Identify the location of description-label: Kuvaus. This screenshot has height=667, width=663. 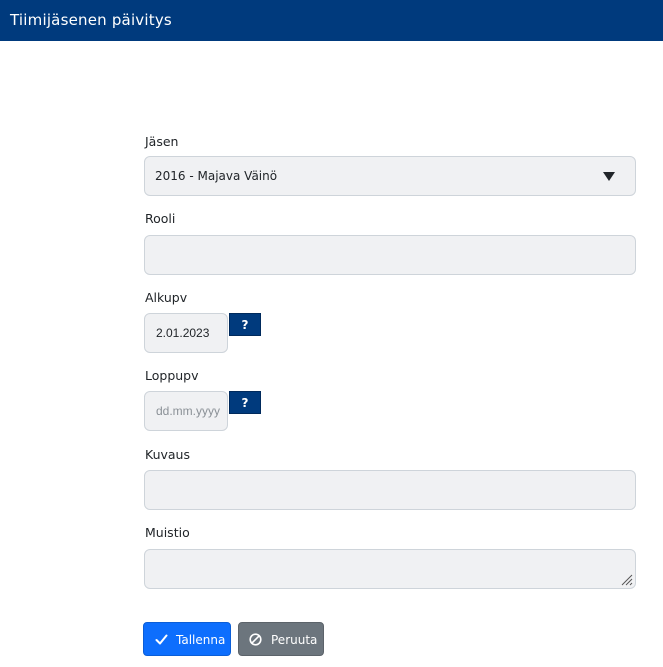
(167, 454).